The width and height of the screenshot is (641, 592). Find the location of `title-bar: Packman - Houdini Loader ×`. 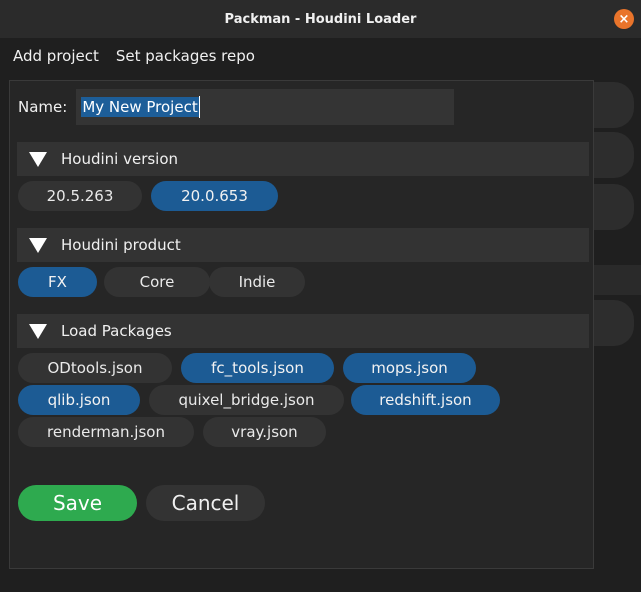

title-bar: Packman - Houdini Loader × is located at coordinates (320, 19).